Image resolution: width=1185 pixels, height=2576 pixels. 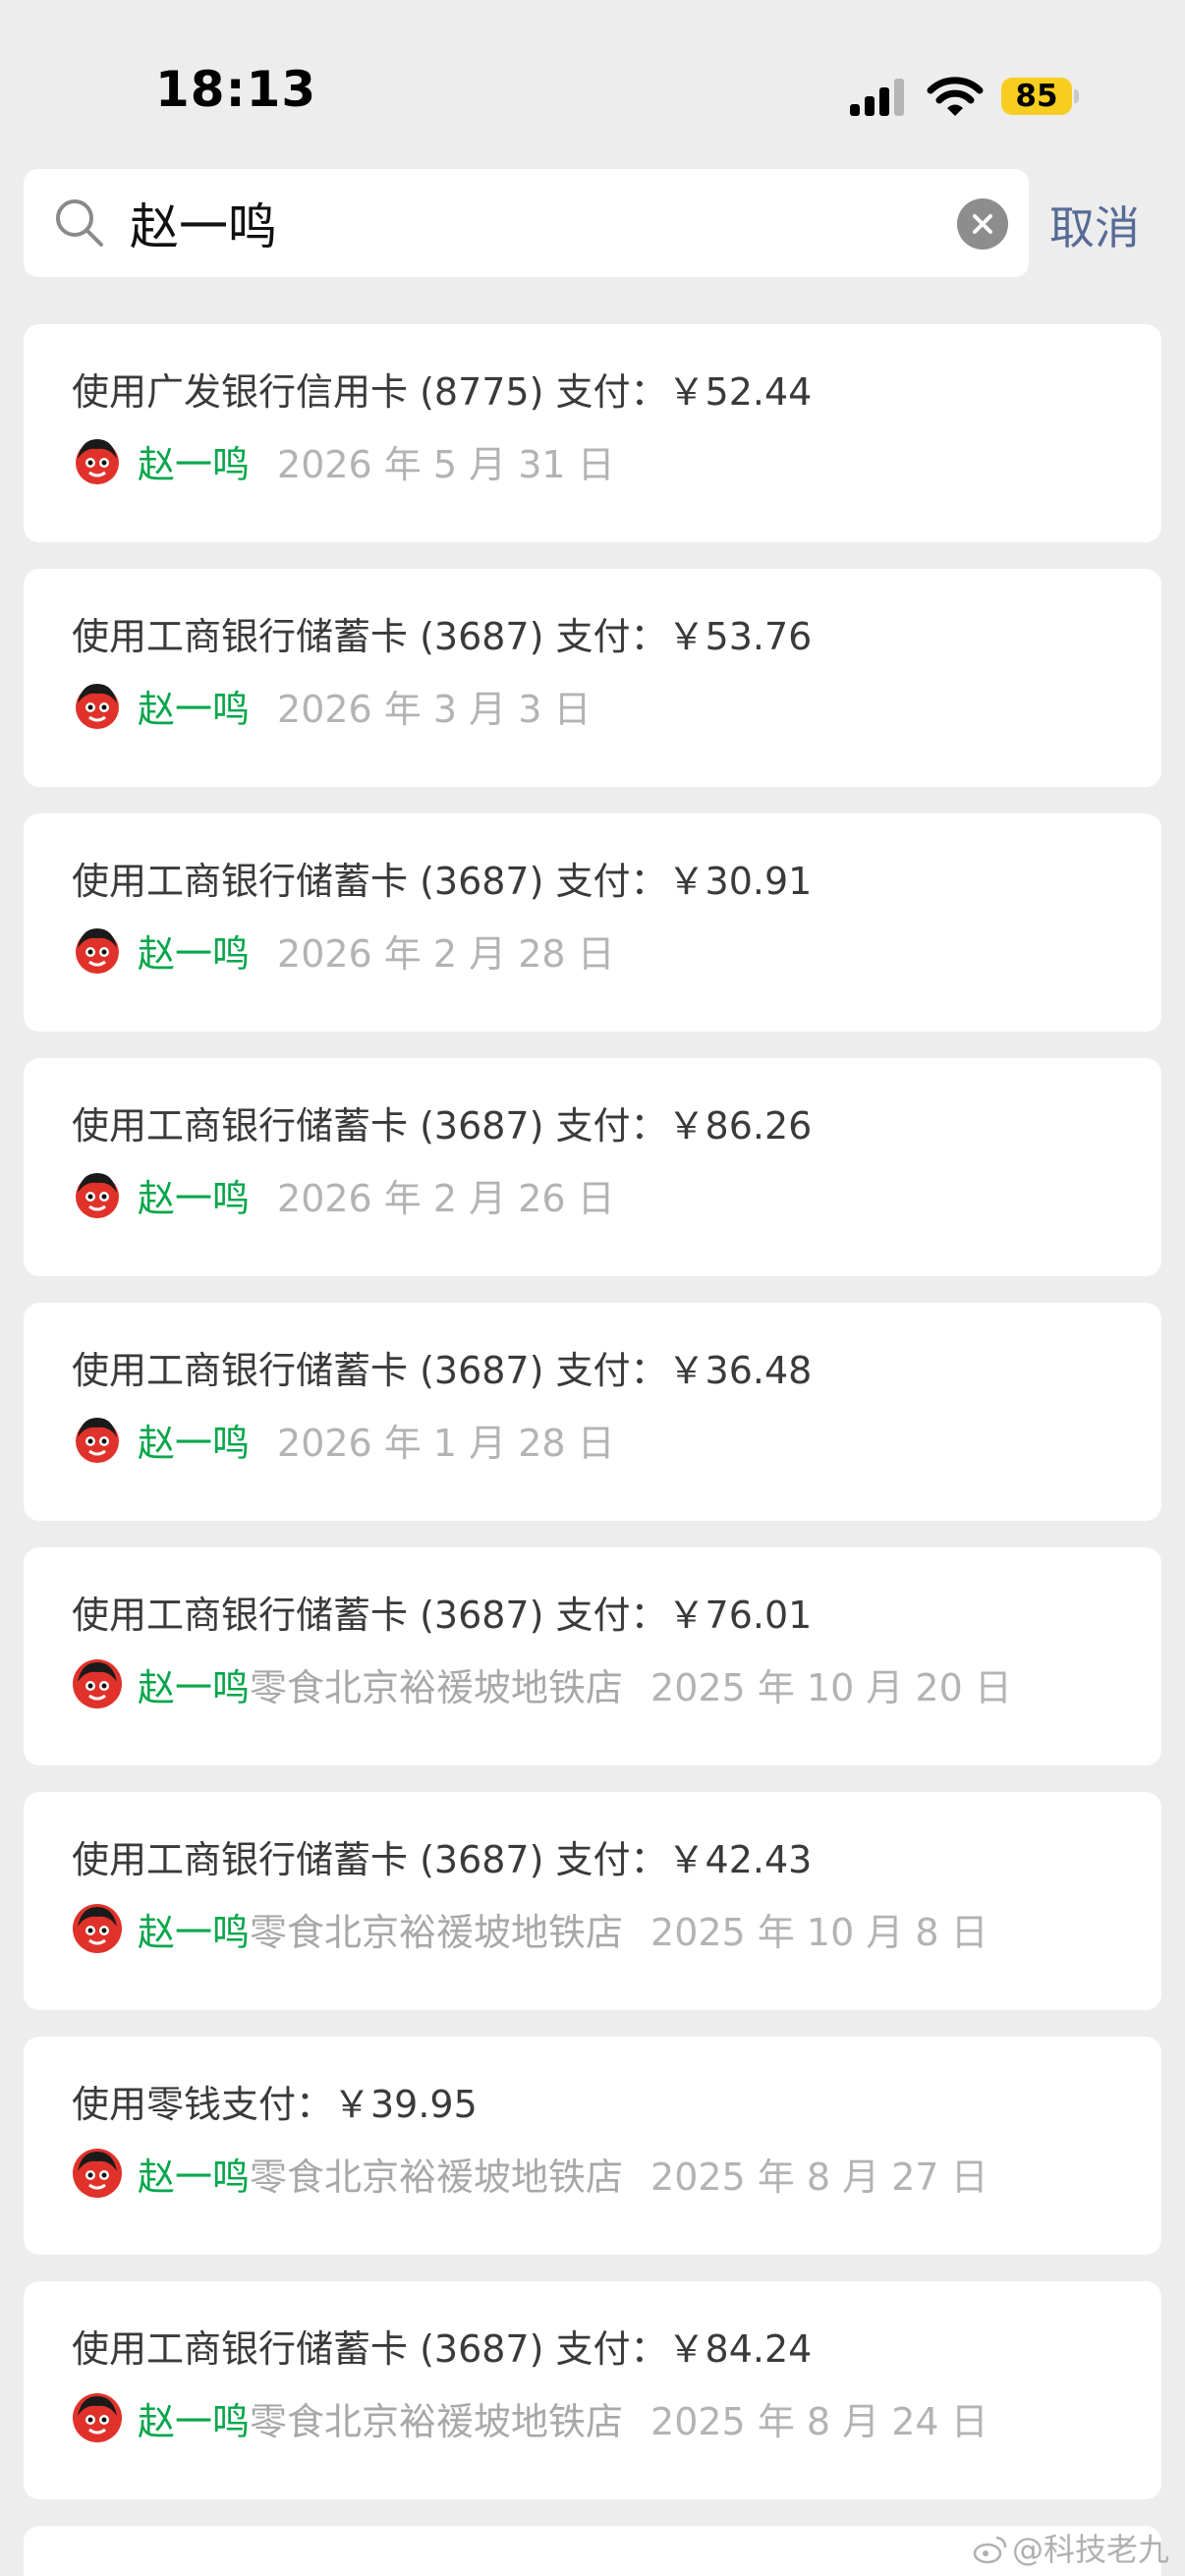 I want to click on battery-tip, so click(x=1076, y=96).